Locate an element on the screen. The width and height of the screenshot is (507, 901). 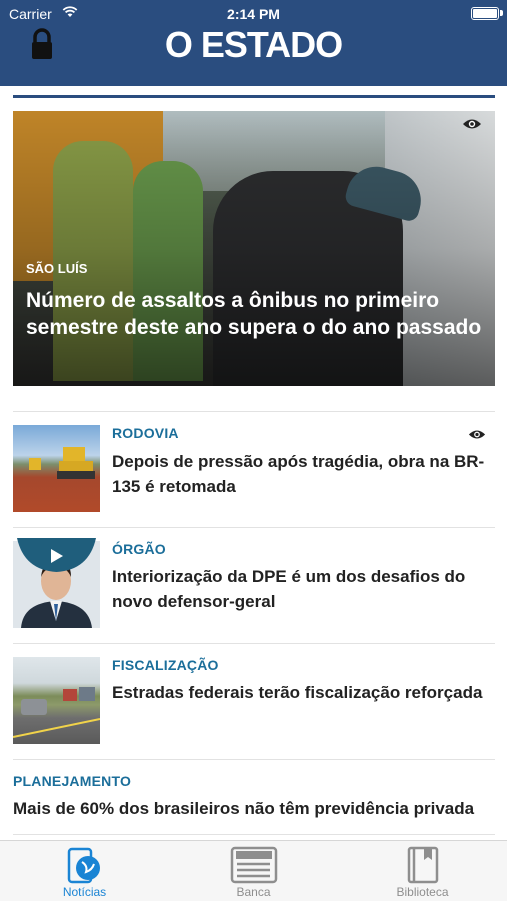
battery-tip is located at coordinates (501, 13).